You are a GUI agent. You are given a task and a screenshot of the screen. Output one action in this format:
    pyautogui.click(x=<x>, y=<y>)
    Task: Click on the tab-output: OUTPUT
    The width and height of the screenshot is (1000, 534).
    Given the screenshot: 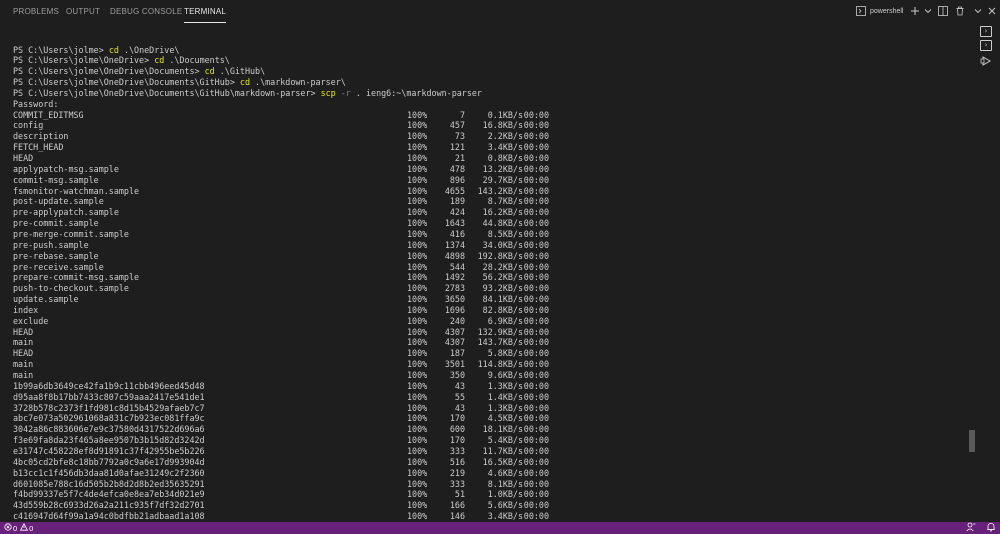 What is the action you would take?
    pyautogui.click(x=83, y=15)
    